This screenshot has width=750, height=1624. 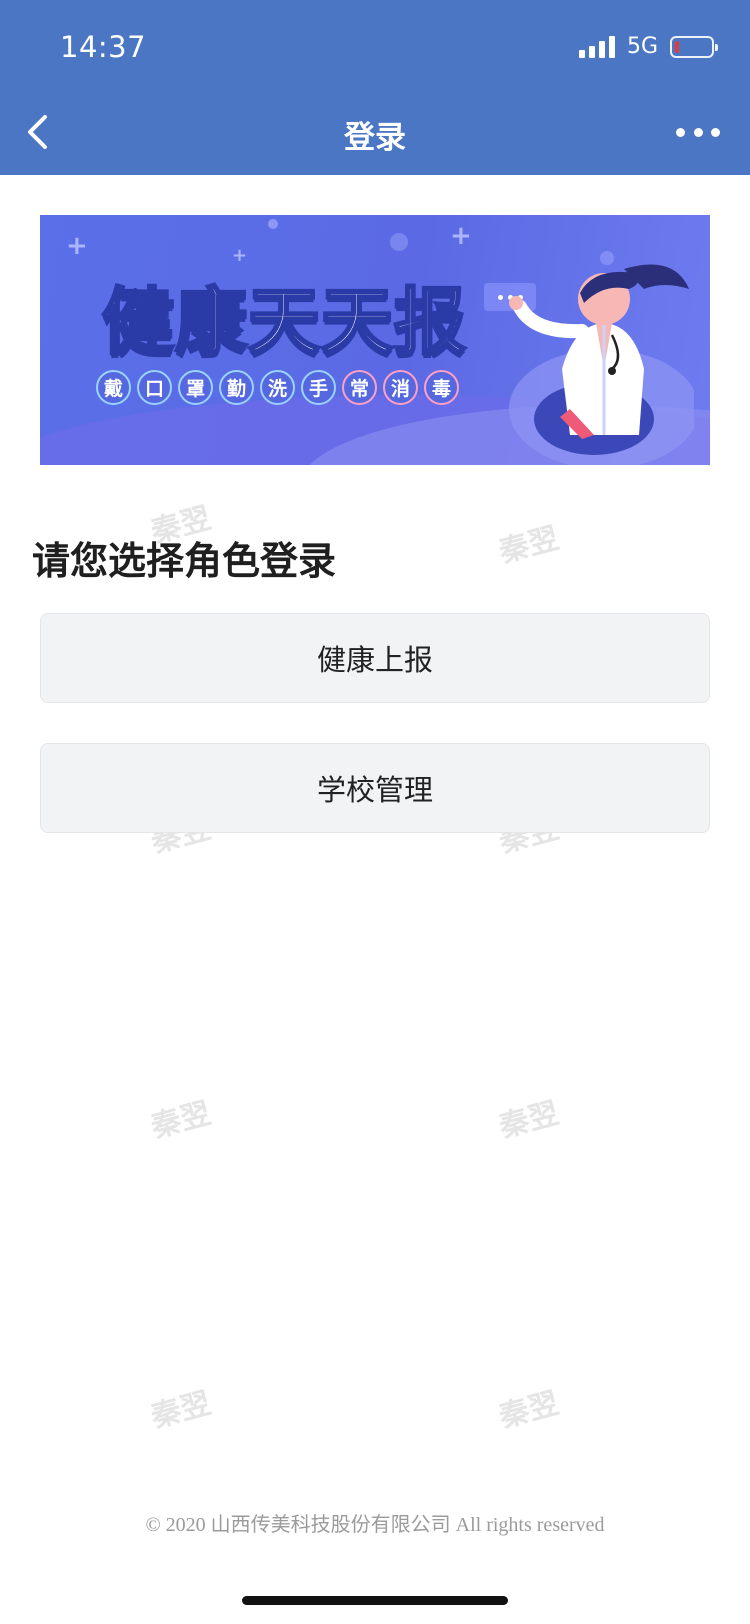 I want to click on role-select-title: 请您选择角色登录, so click(x=184, y=561).